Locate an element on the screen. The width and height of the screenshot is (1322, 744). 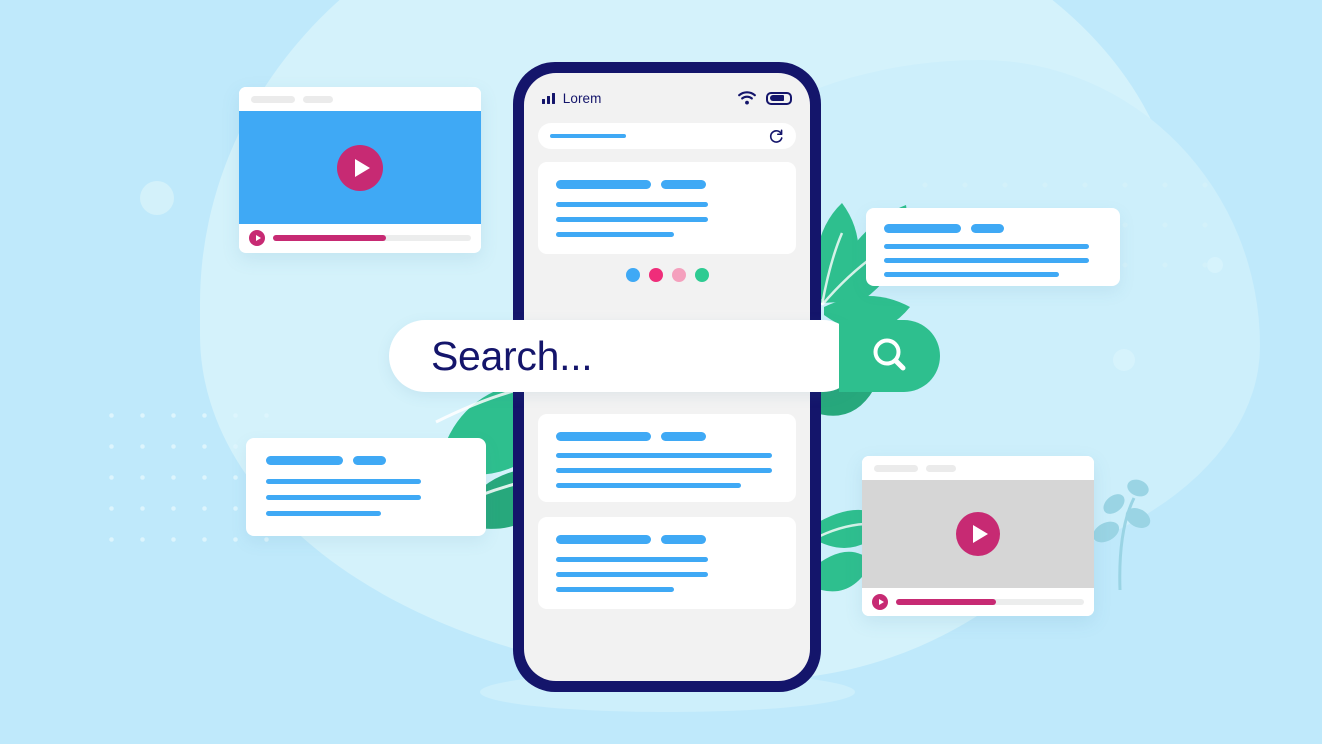
pagination-dots is located at coordinates (667, 275).